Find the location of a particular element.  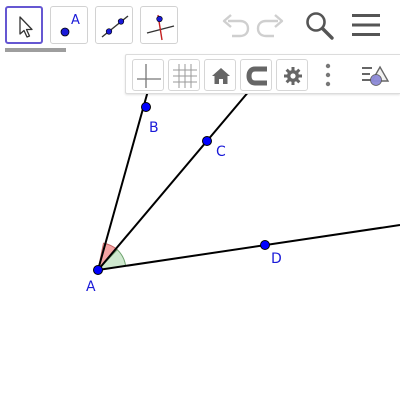

point-a is located at coordinates (98, 270).